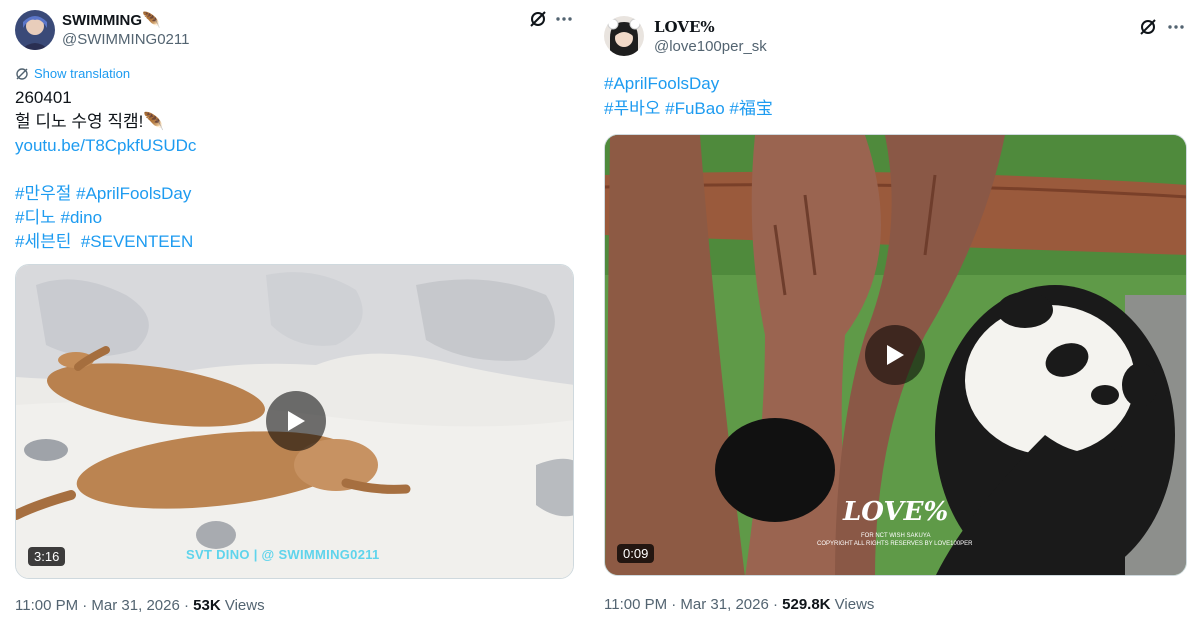 The height and width of the screenshot is (630, 1200). Describe the element at coordinates (207, 605) in the screenshot. I see `views-count: 53K` at that location.